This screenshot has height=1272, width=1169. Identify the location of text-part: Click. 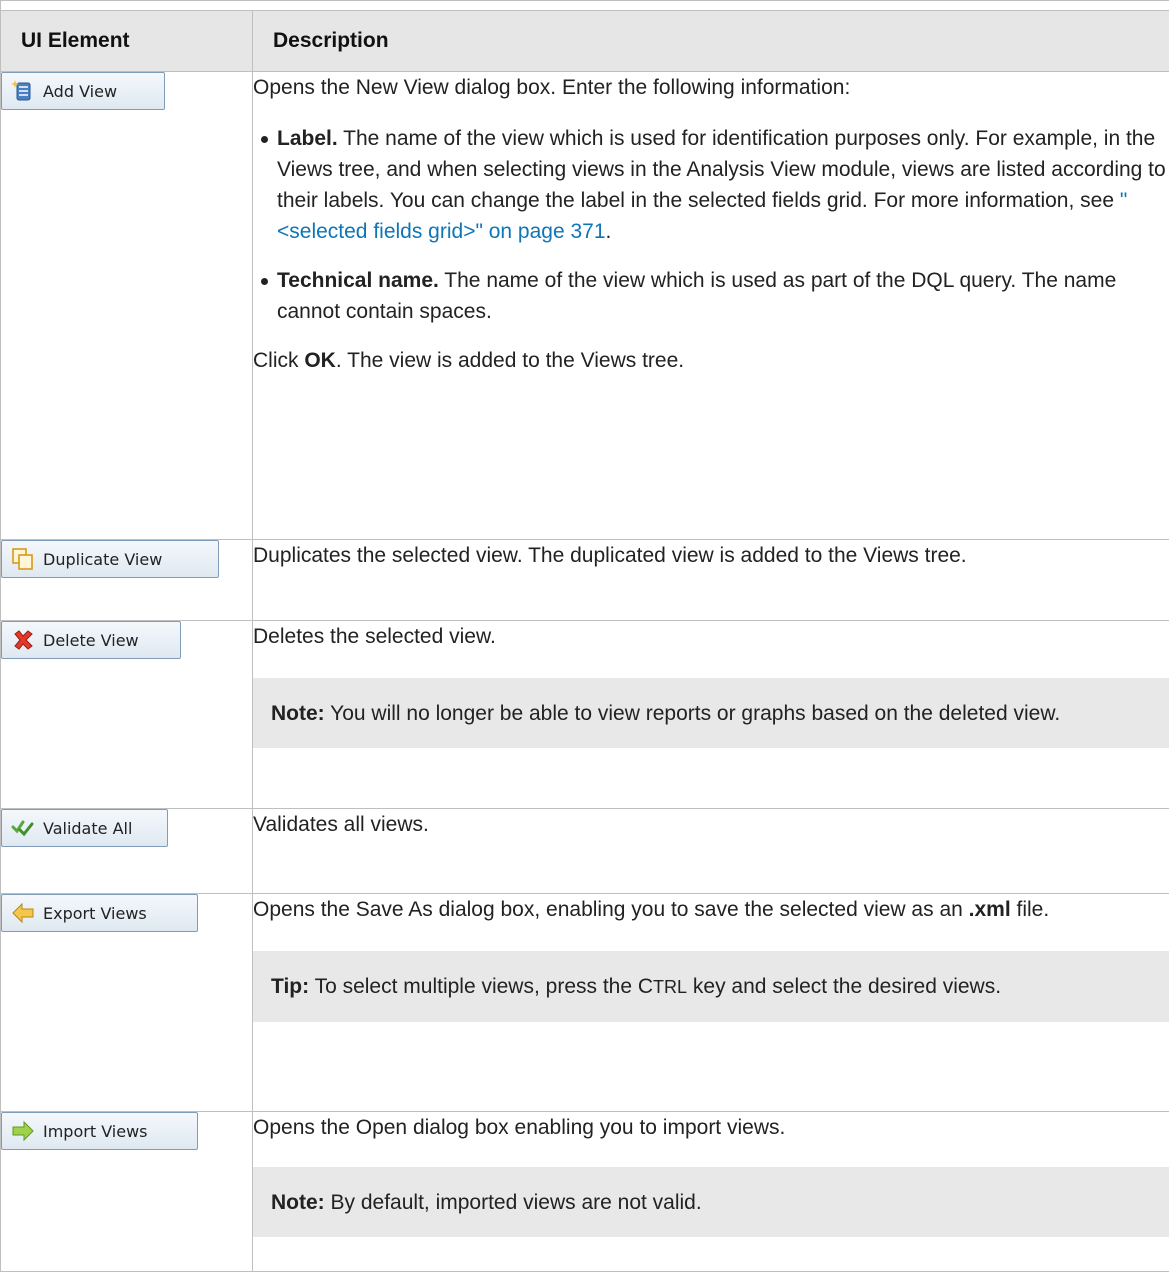
(278, 360).